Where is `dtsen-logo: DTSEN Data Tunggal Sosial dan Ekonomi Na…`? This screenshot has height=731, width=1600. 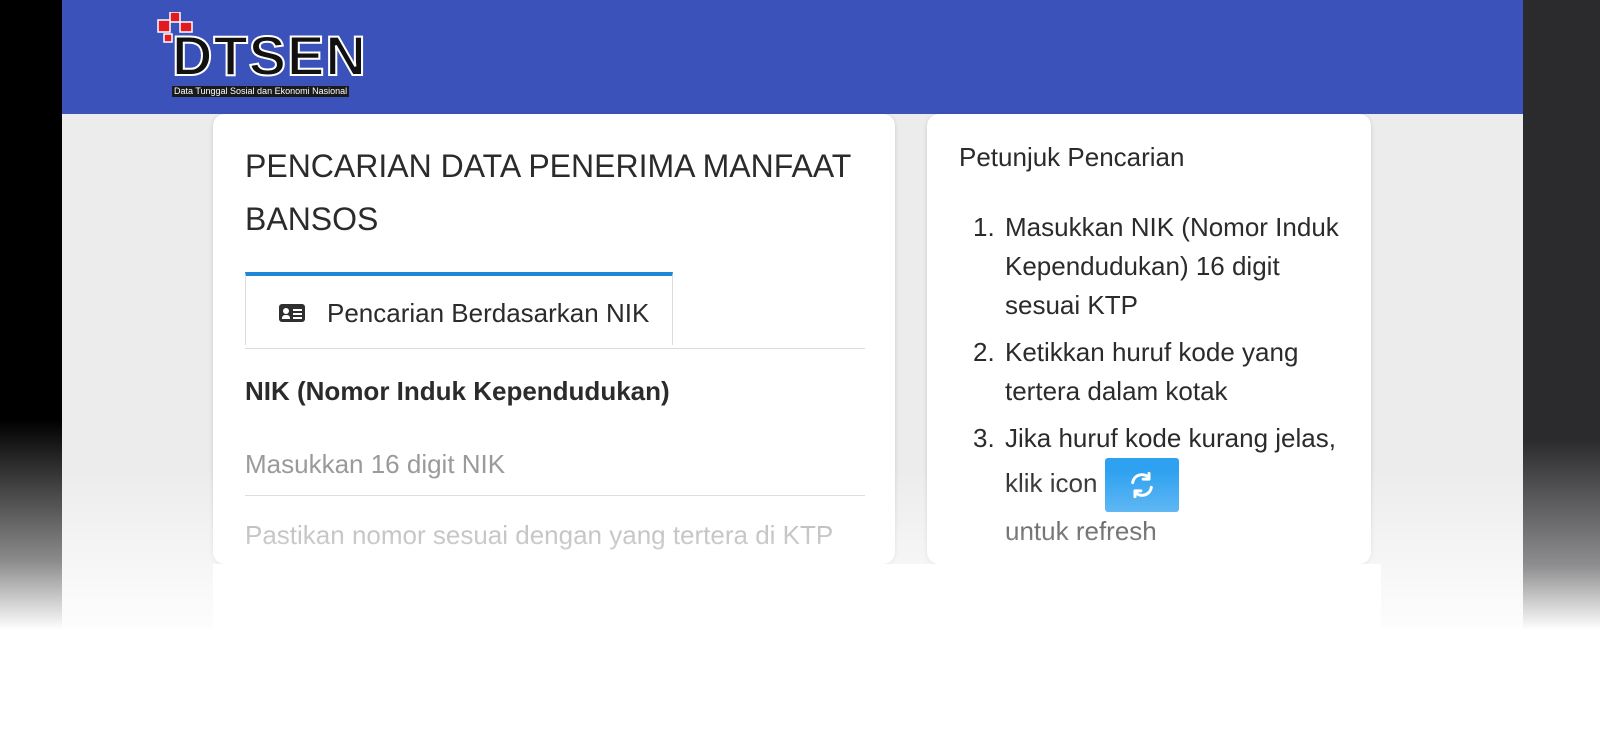 dtsen-logo: DTSEN Data Tunggal Sosial dan Ekonomi Na… is located at coordinates (261, 56).